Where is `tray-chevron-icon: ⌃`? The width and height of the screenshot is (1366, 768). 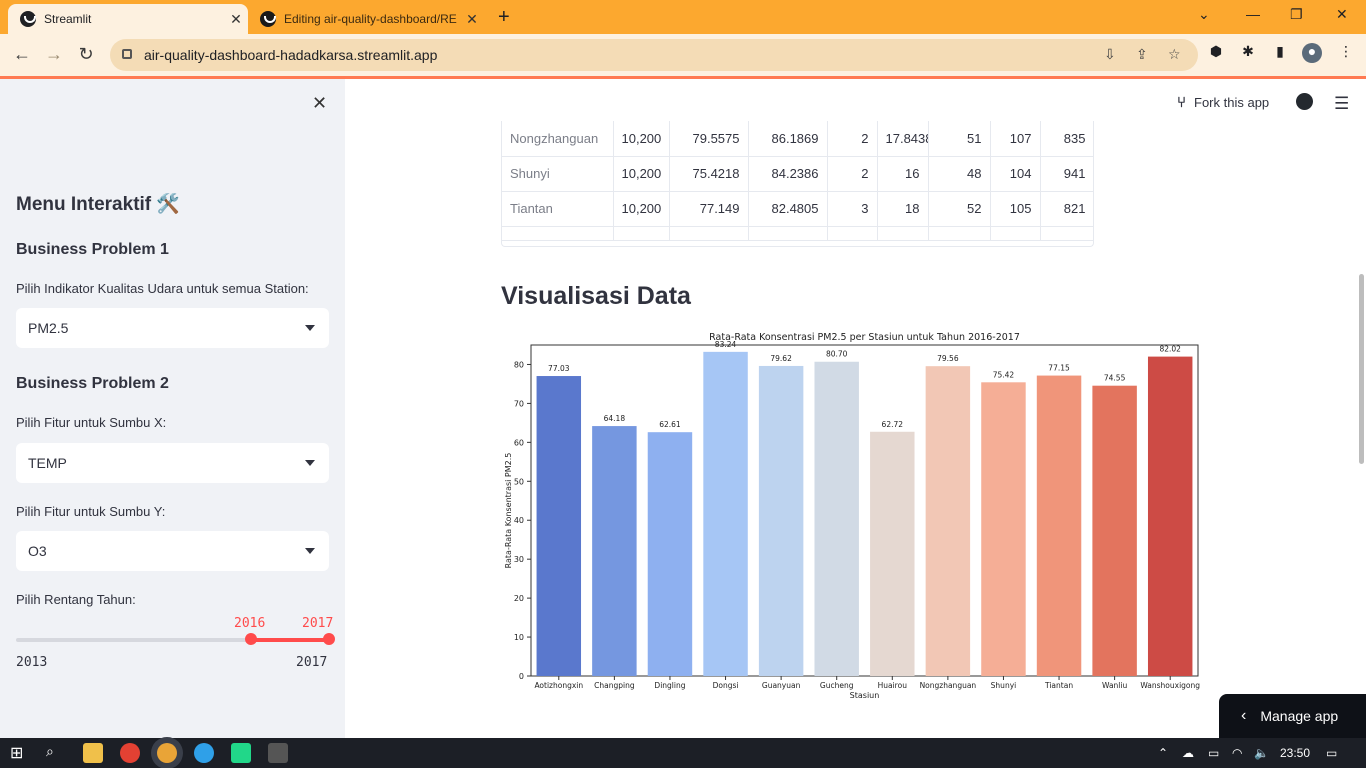
tray-chevron-icon: ⌃ is located at coordinates (1163, 753).